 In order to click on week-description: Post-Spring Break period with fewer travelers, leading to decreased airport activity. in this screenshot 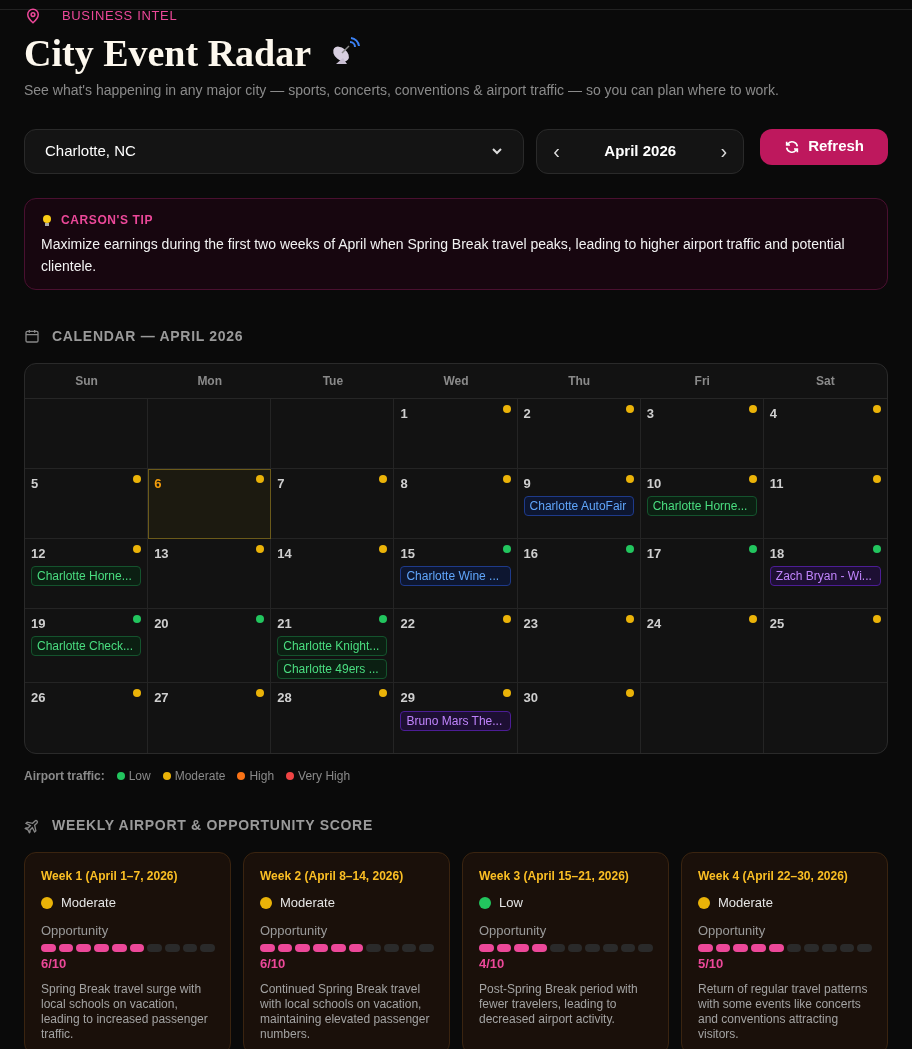, I will do `click(559, 1004)`.